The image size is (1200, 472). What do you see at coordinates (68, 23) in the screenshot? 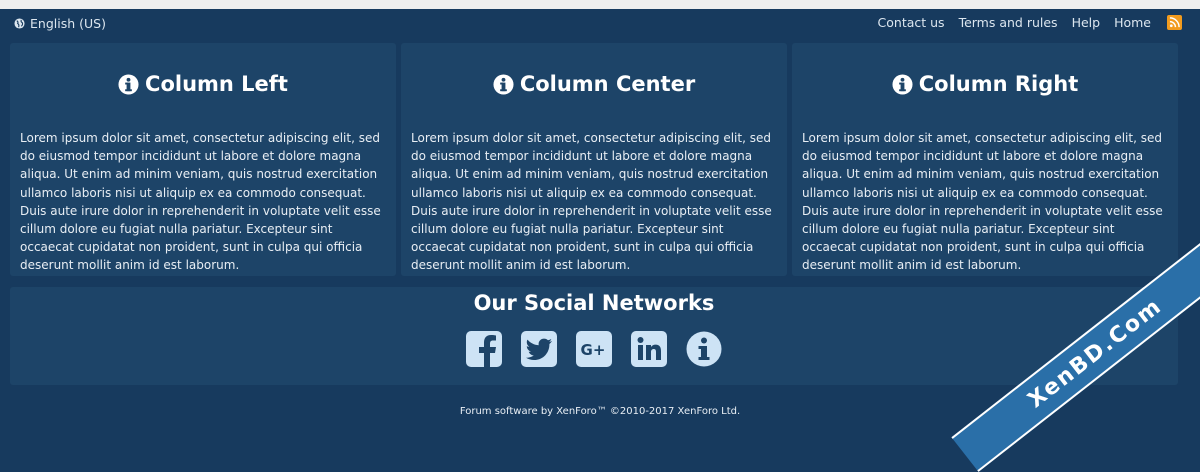
I see `language-label: English (US)` at bounding box center [68, 23].